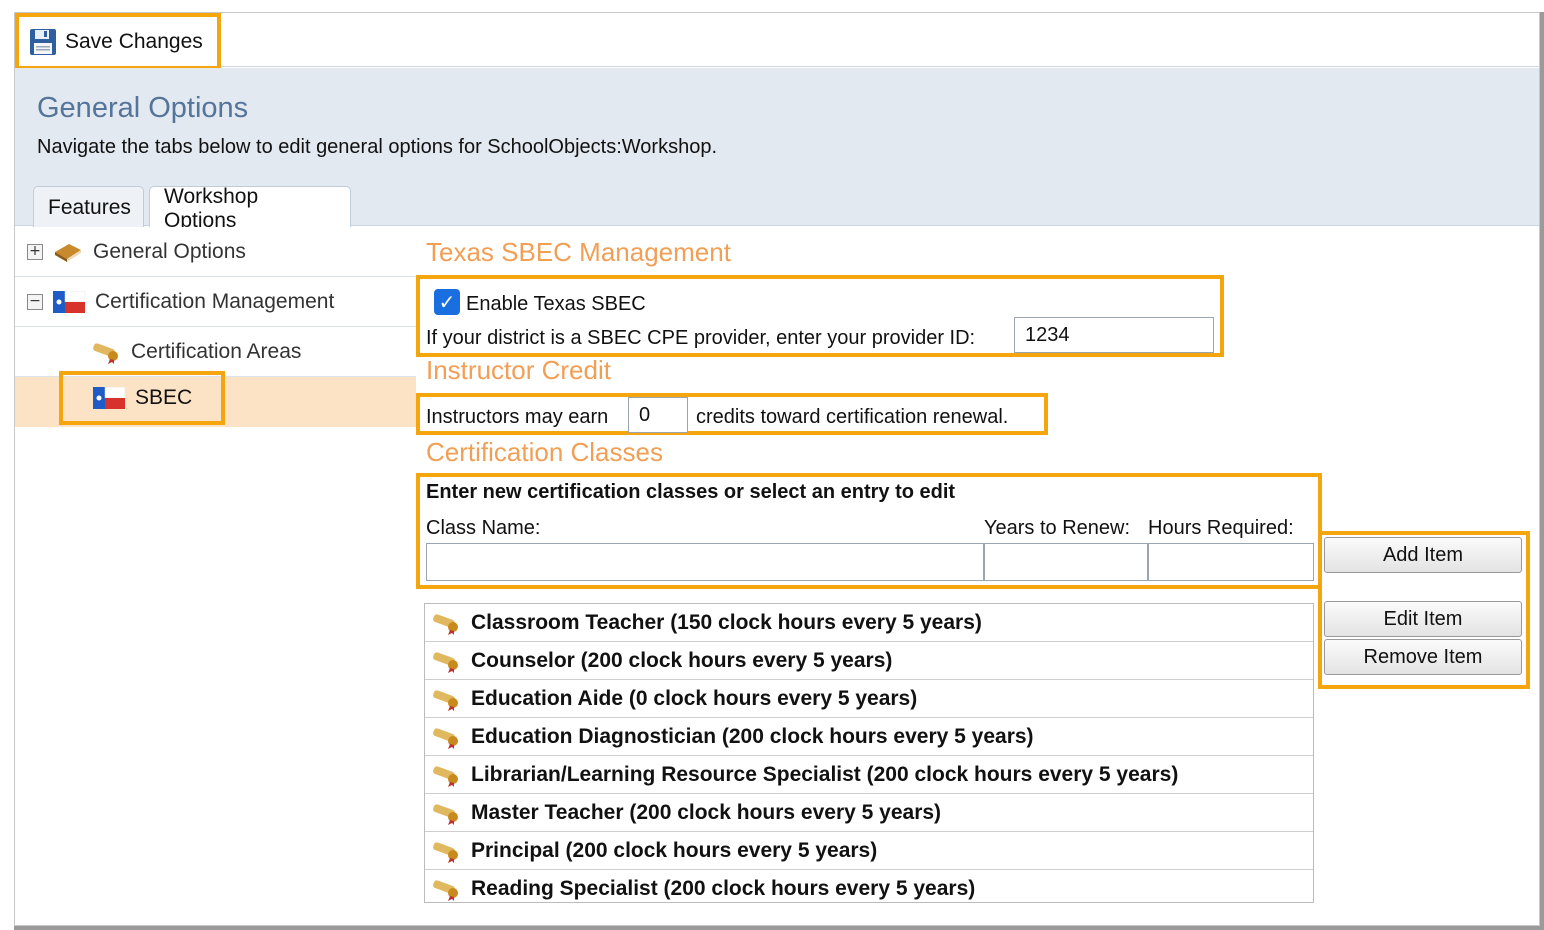 Image resolution: width=1544 pixels, height=930 pixels. I want to click on tab-workshop-options: Workshop Options, so click(250, 208).